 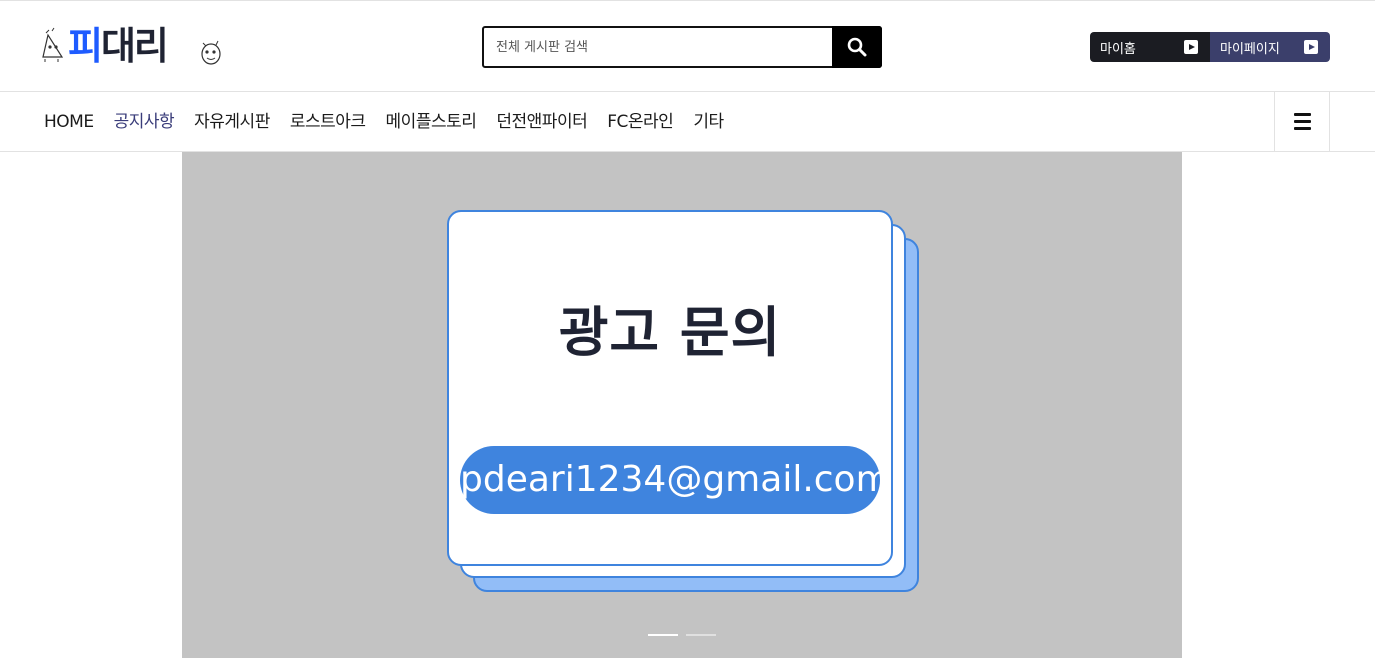 I want to click on nav-item-home: HOME, so click(x=69, y=122).